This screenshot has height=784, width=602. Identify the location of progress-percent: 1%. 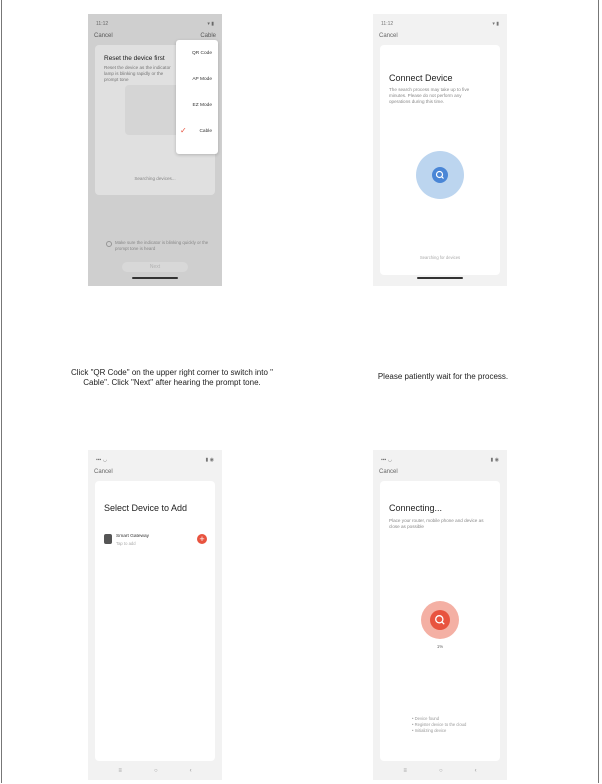
(440, 646).